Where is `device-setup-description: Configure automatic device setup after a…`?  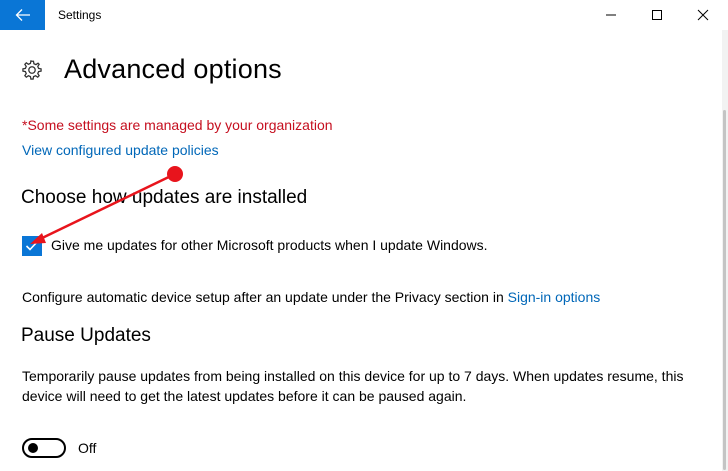
device-setup-description: Configure automatic device setup after a… is located at coordinates (263, 297).